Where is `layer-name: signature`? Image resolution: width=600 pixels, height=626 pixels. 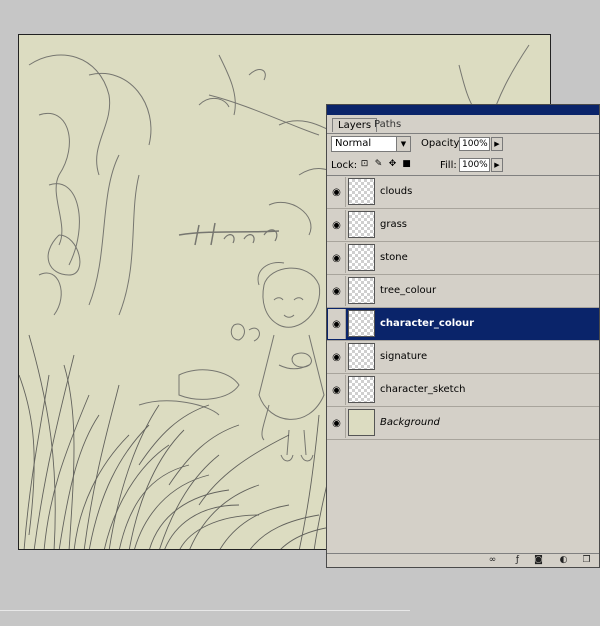
layer-name: signature is located at coordinates (404, 356).